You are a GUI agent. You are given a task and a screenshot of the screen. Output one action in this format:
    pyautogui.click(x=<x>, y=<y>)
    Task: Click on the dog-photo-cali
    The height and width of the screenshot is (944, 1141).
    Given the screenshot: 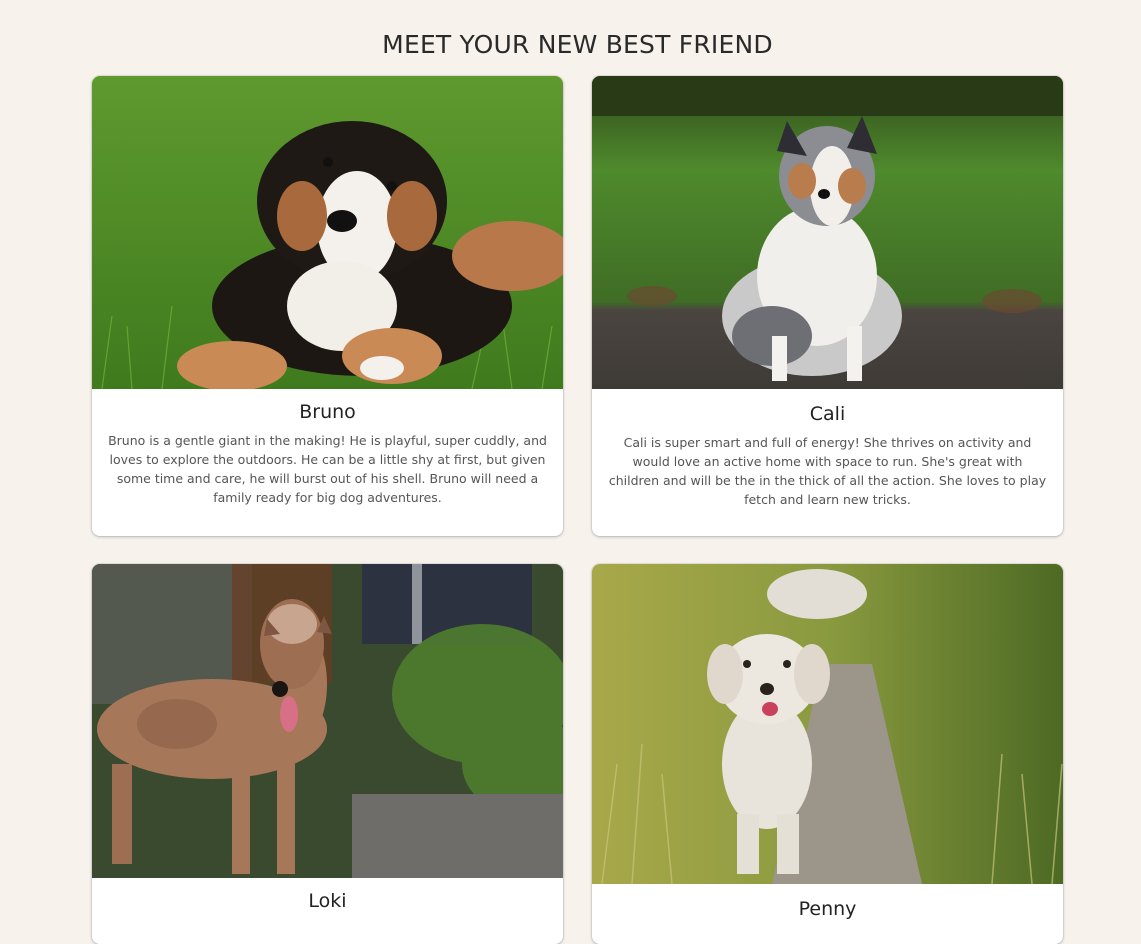 What is the action you would take?
    pyautogui.click(x=827, y=232)
    